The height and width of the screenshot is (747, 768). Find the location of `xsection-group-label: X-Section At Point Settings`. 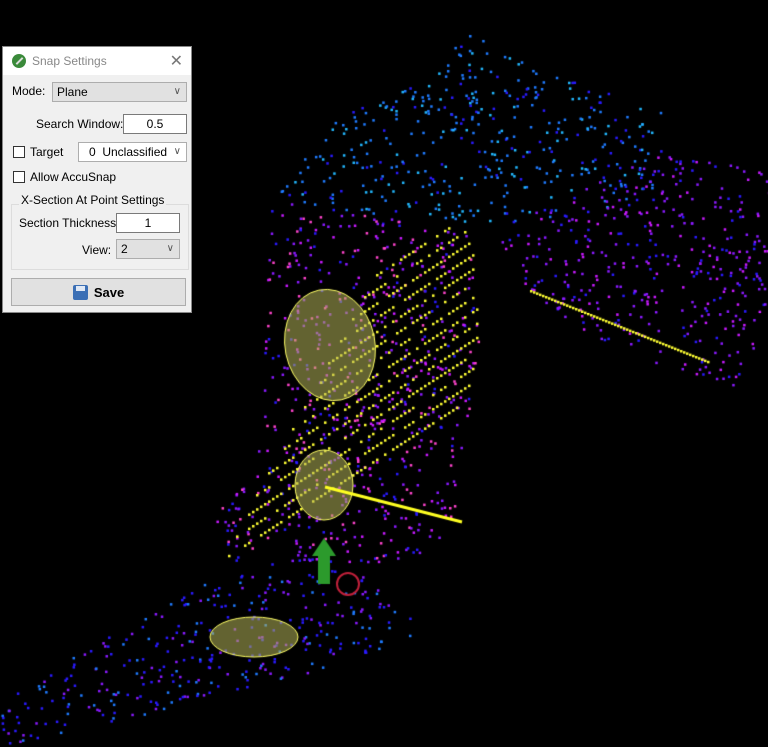

xsection-group-label: X-Section At Point Settings is located at coordinates (93, 200).